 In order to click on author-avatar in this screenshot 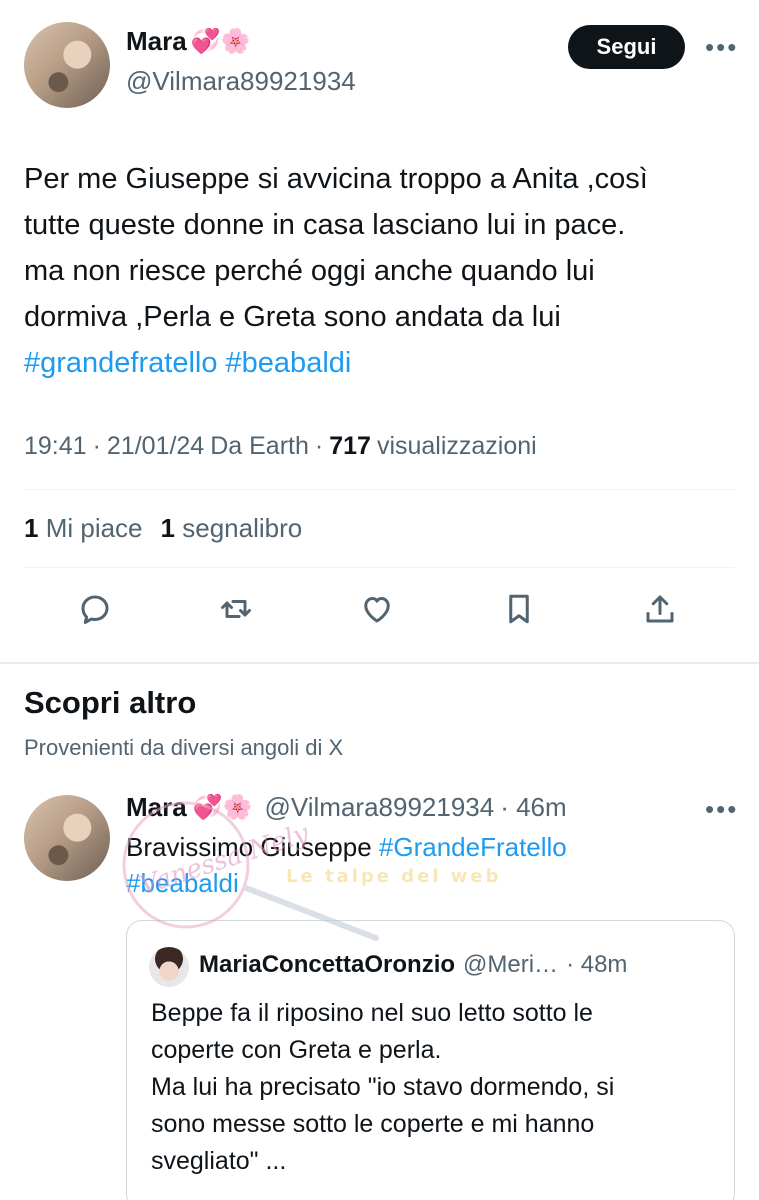, I will do `click(67, 65)`.